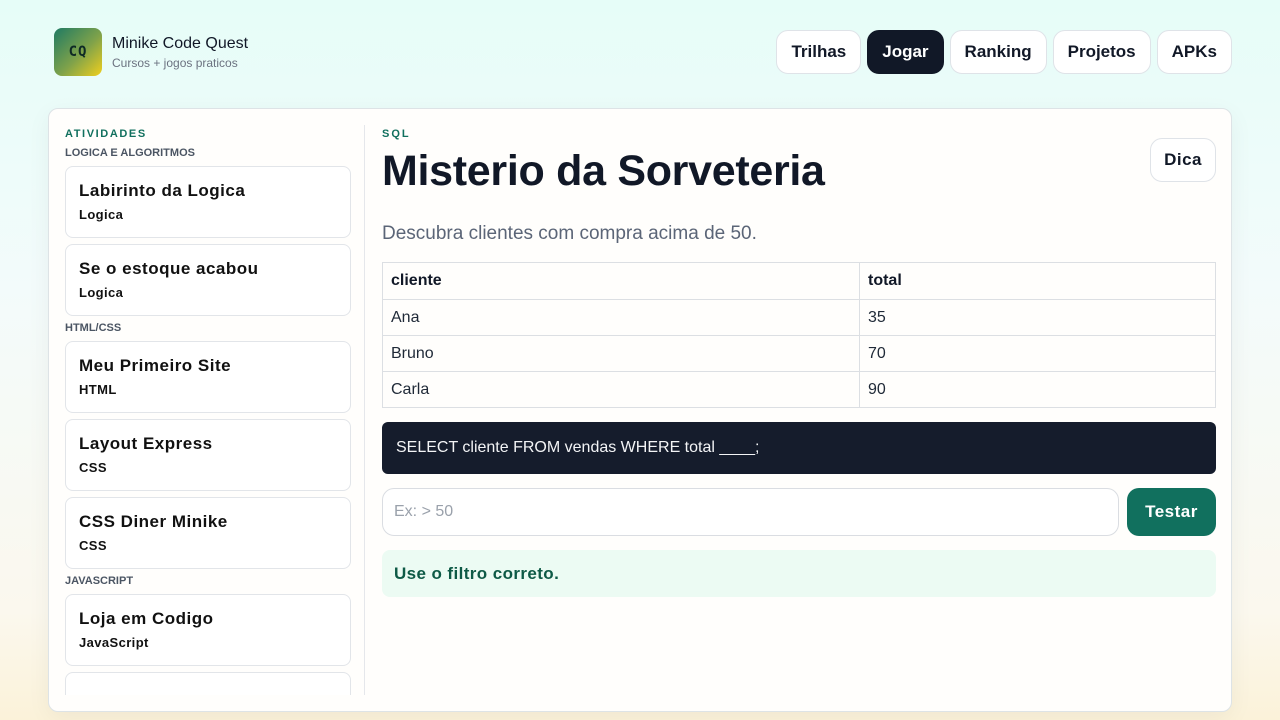 Image resolution: width=1280 pixels, height=720 pixels. I want to click on brand-subtitle: Cursos + jogos praticos, so click(175, 63).